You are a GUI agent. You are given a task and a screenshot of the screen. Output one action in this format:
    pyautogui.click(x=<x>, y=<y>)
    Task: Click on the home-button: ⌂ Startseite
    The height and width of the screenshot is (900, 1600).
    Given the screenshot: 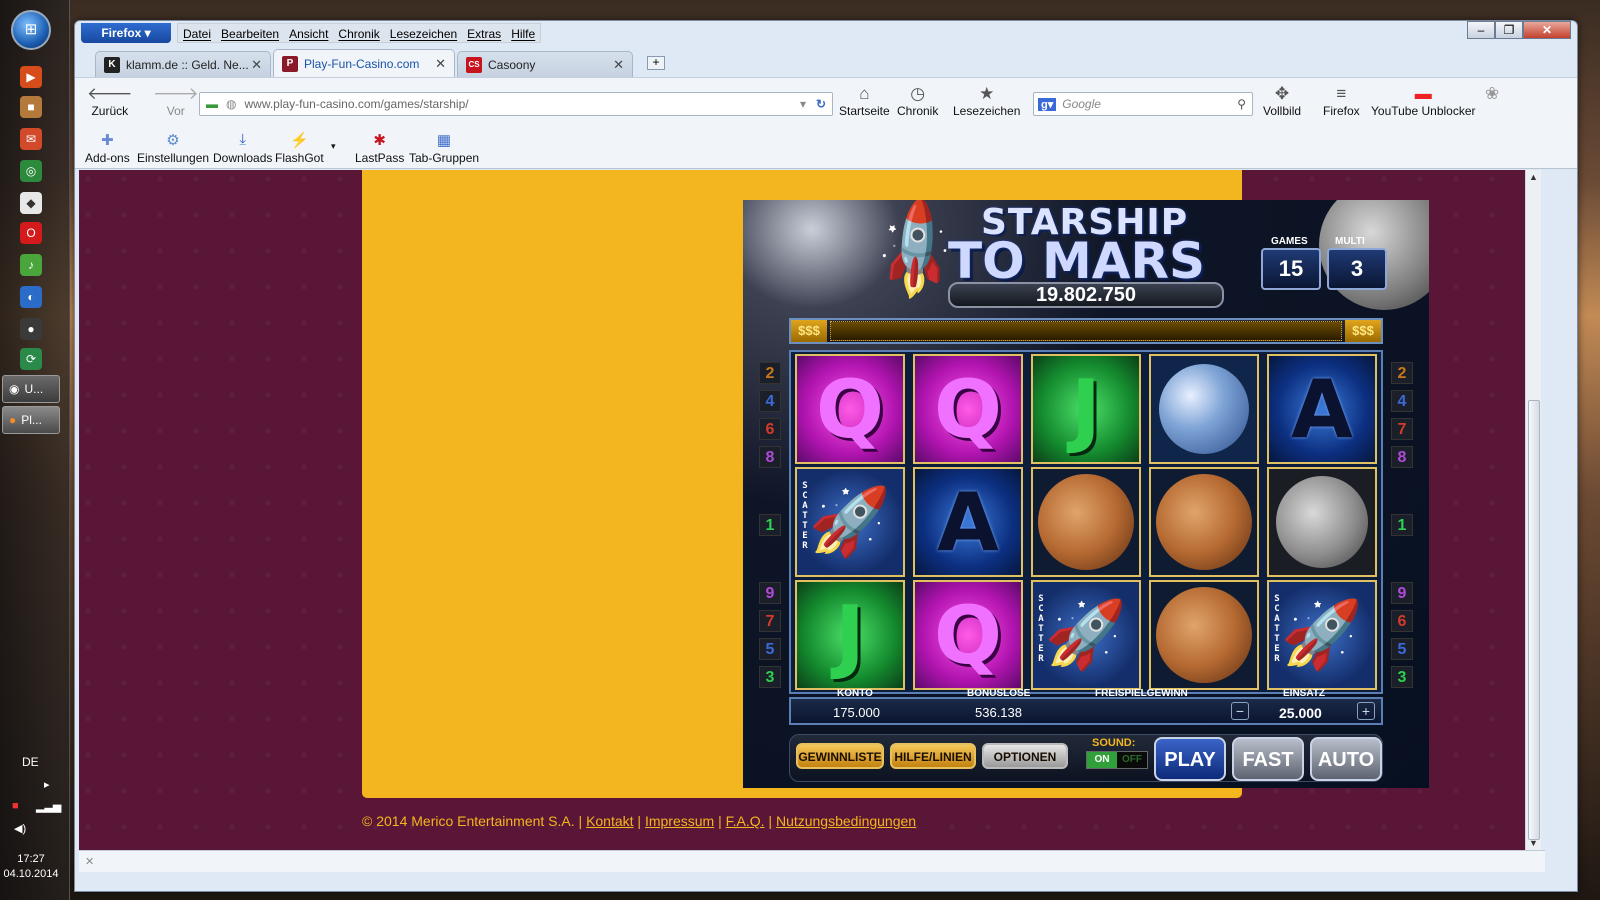 What is the action you would take?
    pyautogui.click(x=864, y=101)
    